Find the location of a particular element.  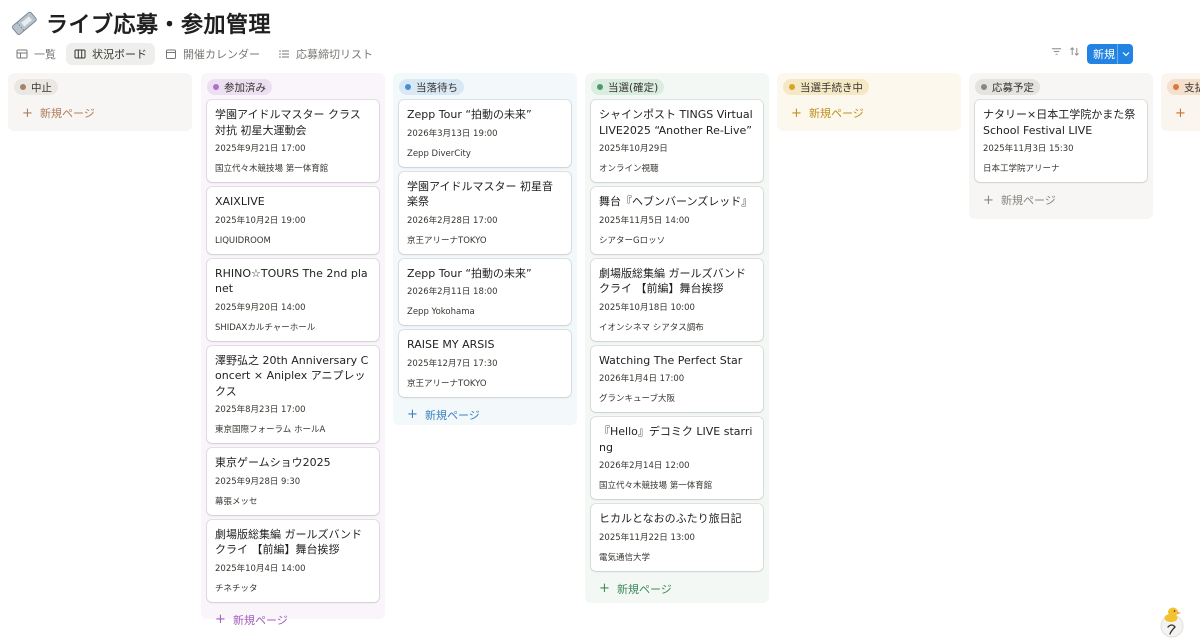

card-date: 2026年2月28日 17:00 is located at coordinates (452, 220).